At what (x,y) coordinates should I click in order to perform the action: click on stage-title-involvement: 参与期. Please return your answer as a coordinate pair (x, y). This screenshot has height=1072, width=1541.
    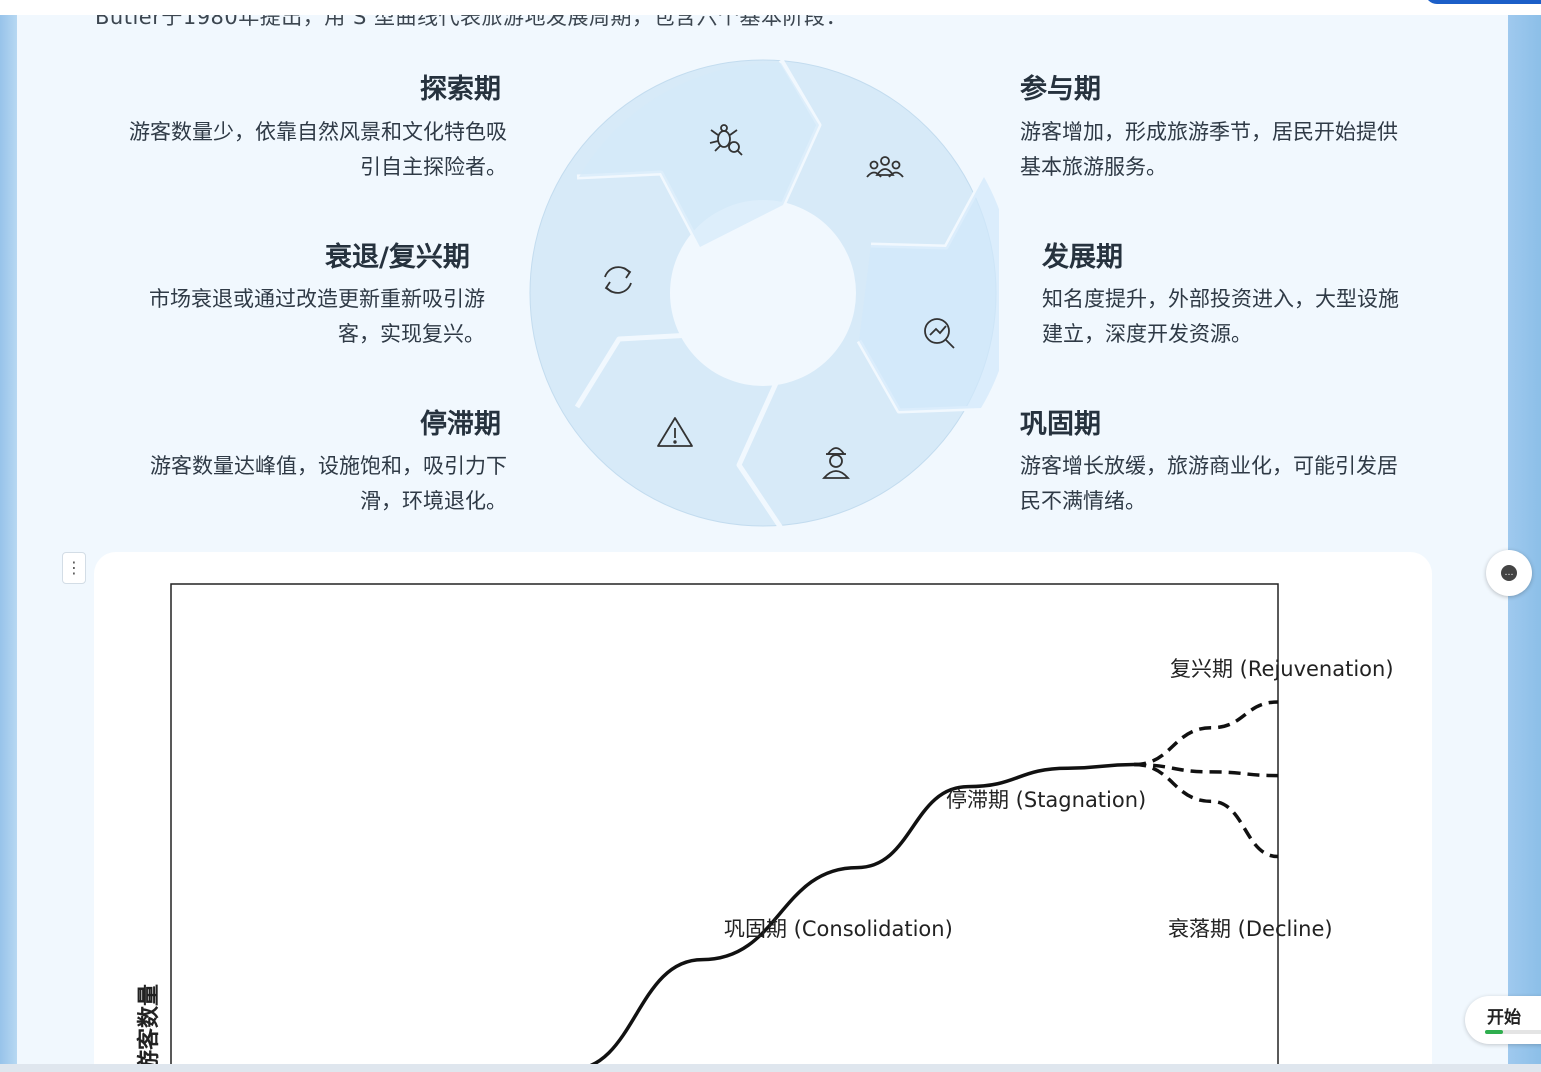
    Looking at the image, I should click on (1060, 89).